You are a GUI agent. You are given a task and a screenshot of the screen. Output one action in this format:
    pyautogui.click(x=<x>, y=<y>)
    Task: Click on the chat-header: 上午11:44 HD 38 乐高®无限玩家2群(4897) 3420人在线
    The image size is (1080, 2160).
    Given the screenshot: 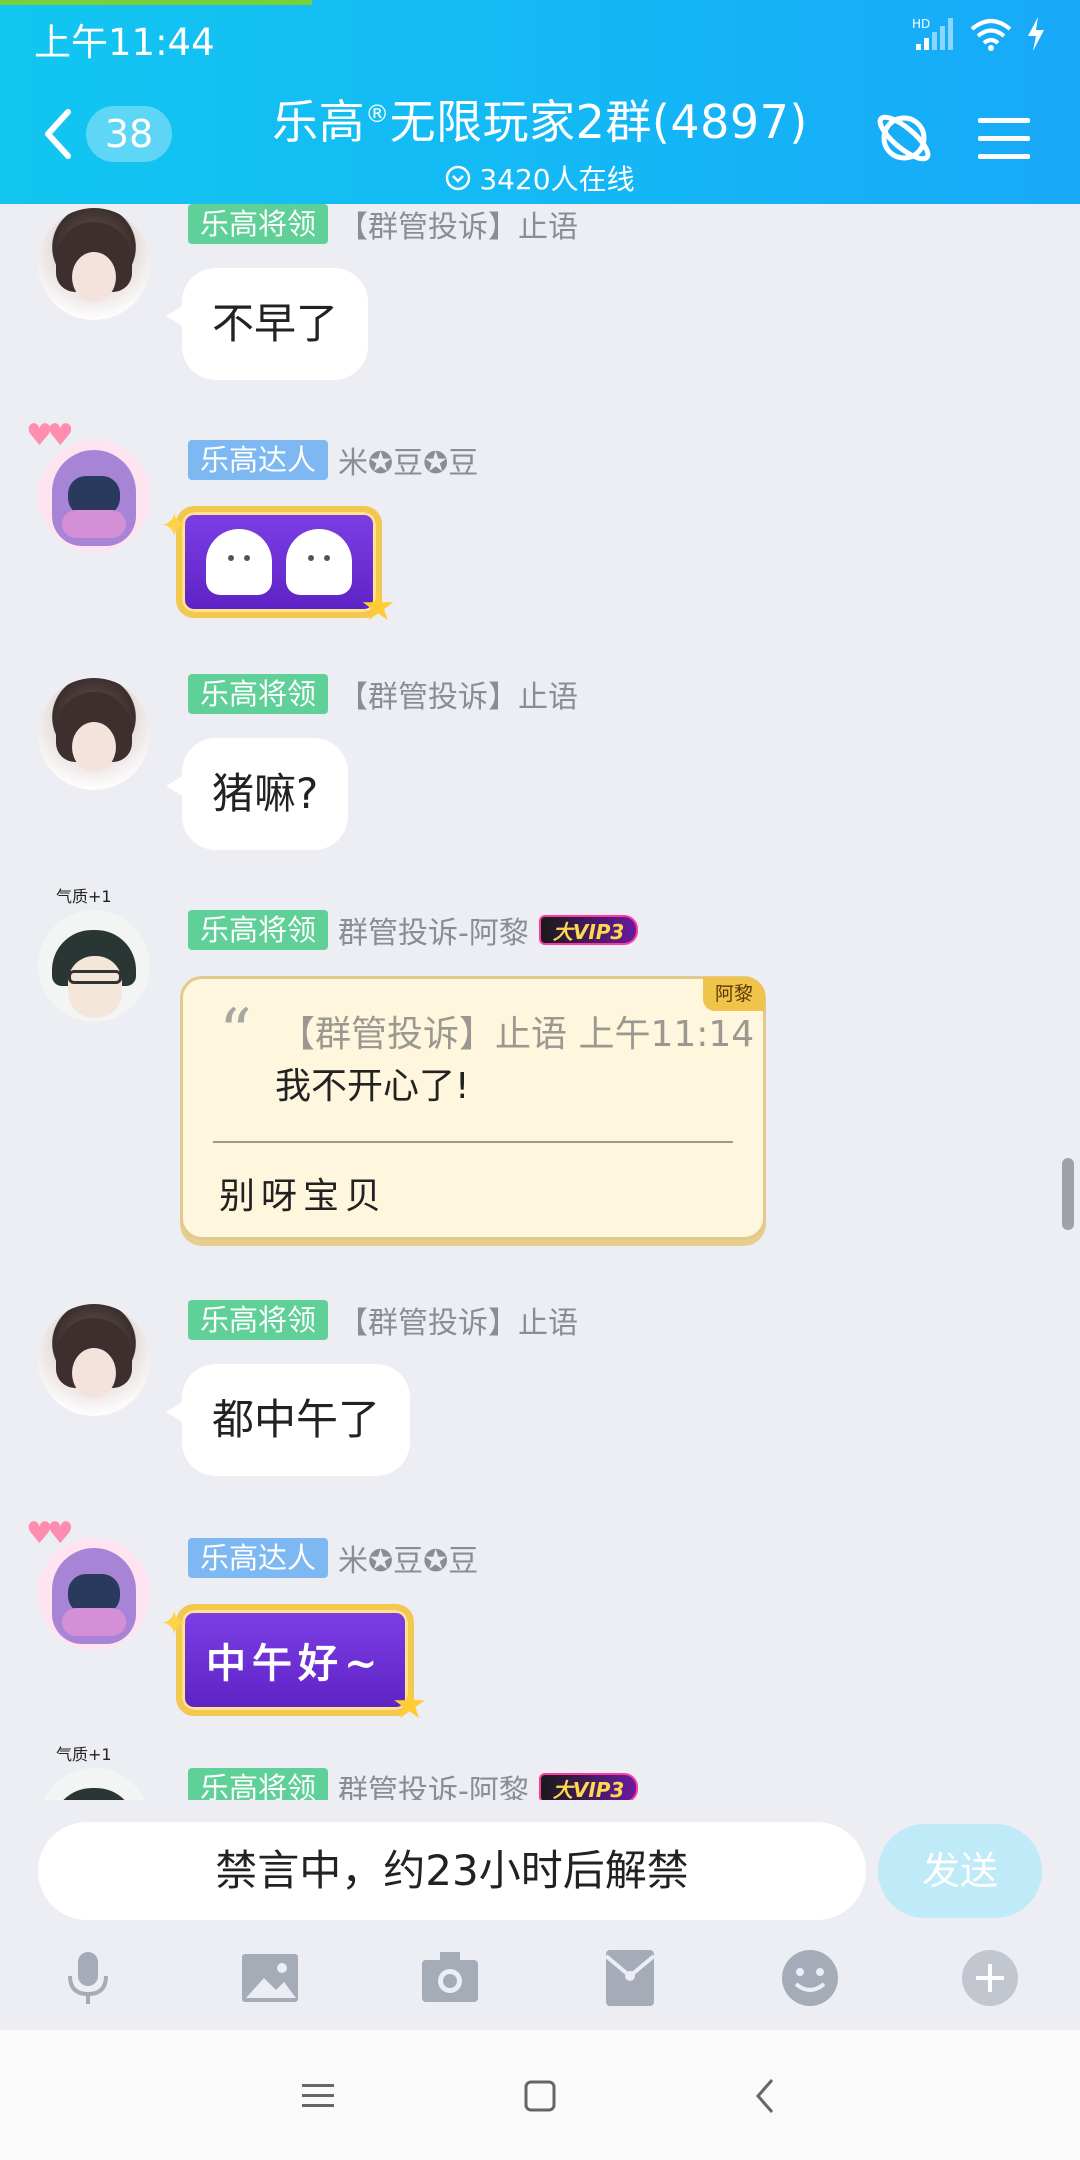 What is the action you would take?
    pyautogui.click(x=540, y=102)
    